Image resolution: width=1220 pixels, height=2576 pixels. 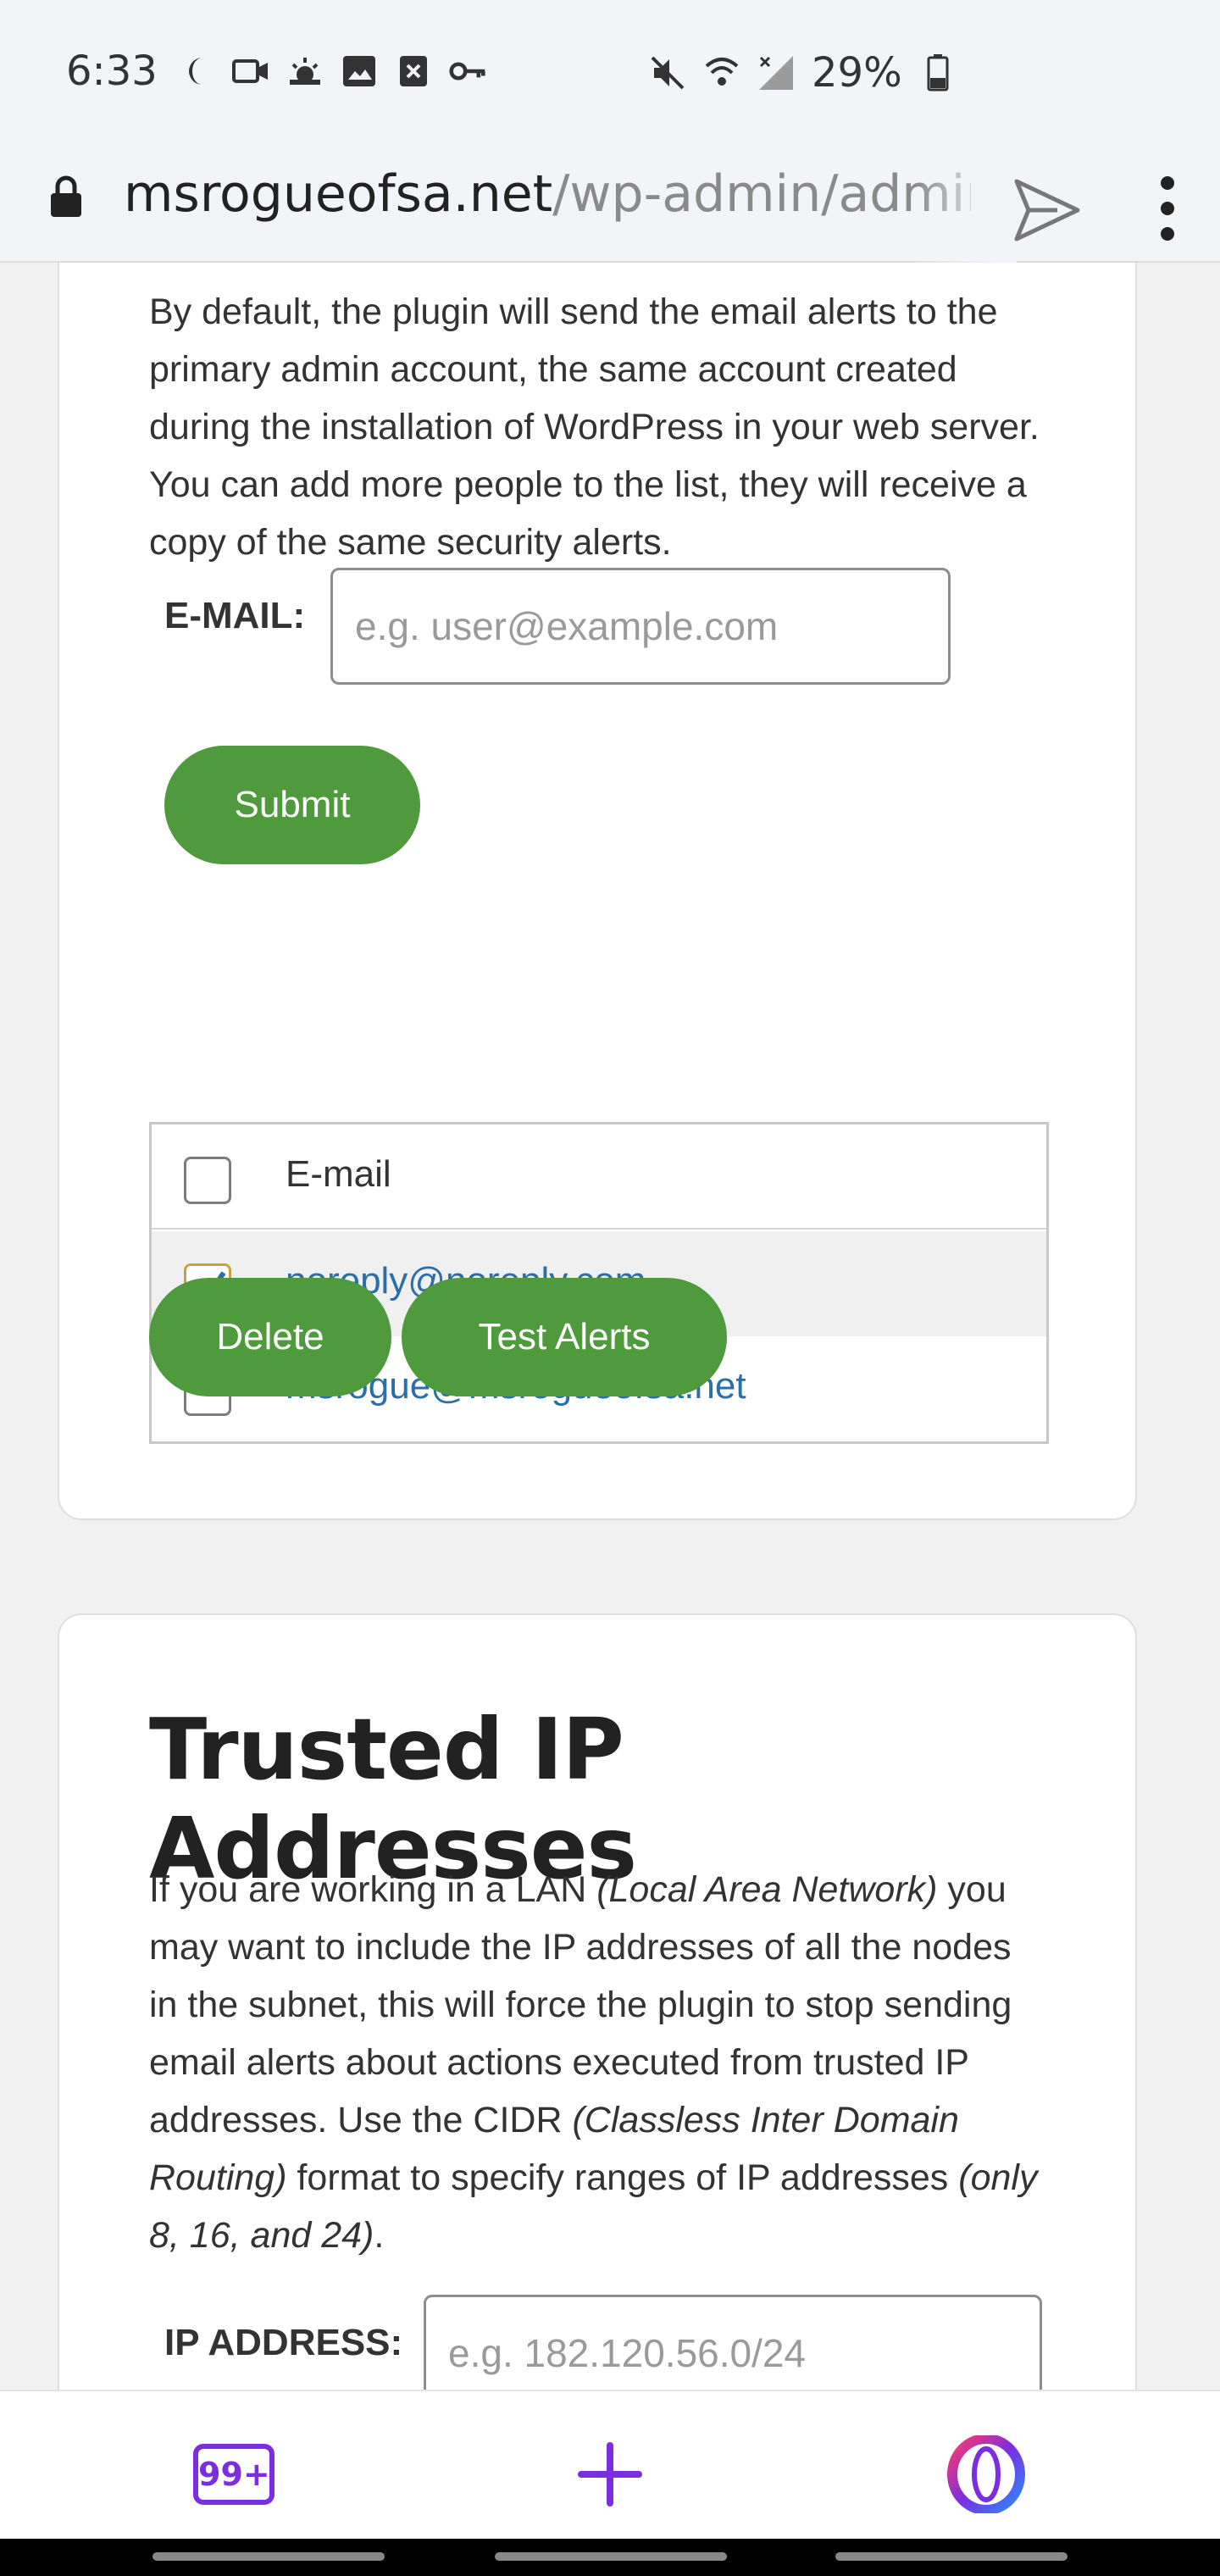 I want to click on weather-icon, so click(x=305, y=71).